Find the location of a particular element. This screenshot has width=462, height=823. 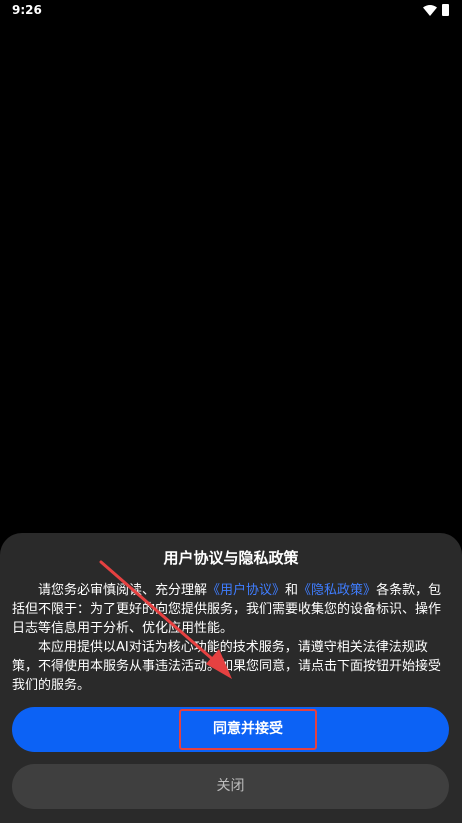

wifi-icon is located at coordinates (430, 10).